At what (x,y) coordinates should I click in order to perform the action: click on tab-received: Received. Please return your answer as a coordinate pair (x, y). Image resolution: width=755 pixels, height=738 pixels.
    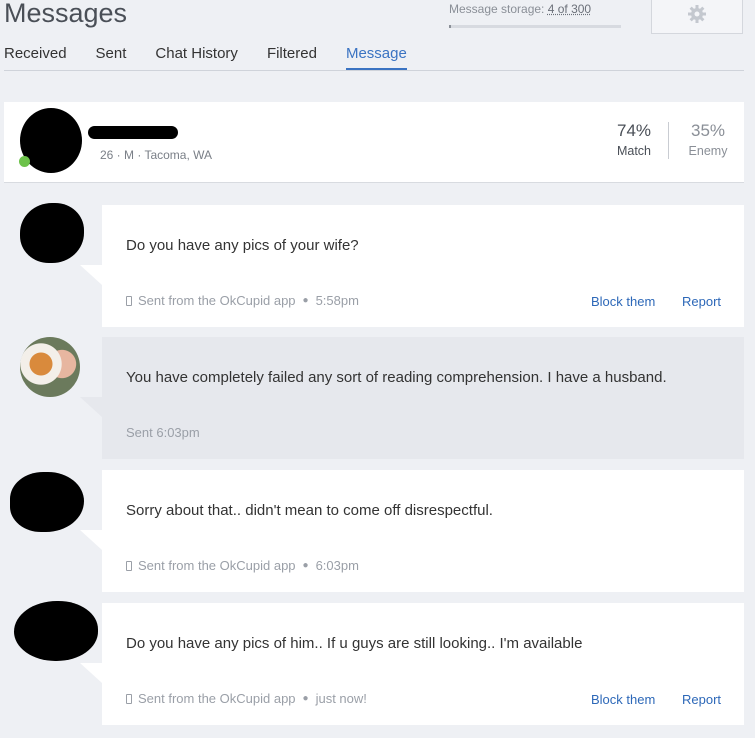
    Looking at the image, I should click on (35, 56).